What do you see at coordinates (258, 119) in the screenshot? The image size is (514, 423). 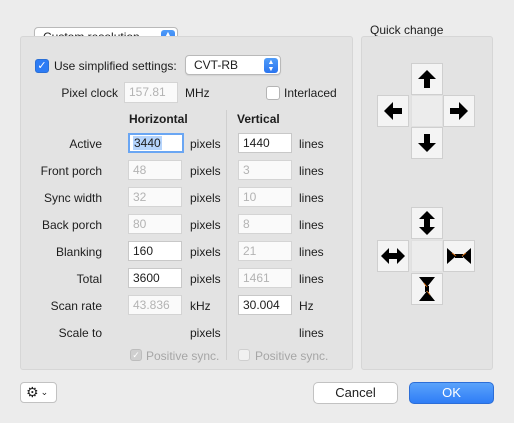 I see `vertical-header: Vertical` at bounding box center [258, 119].